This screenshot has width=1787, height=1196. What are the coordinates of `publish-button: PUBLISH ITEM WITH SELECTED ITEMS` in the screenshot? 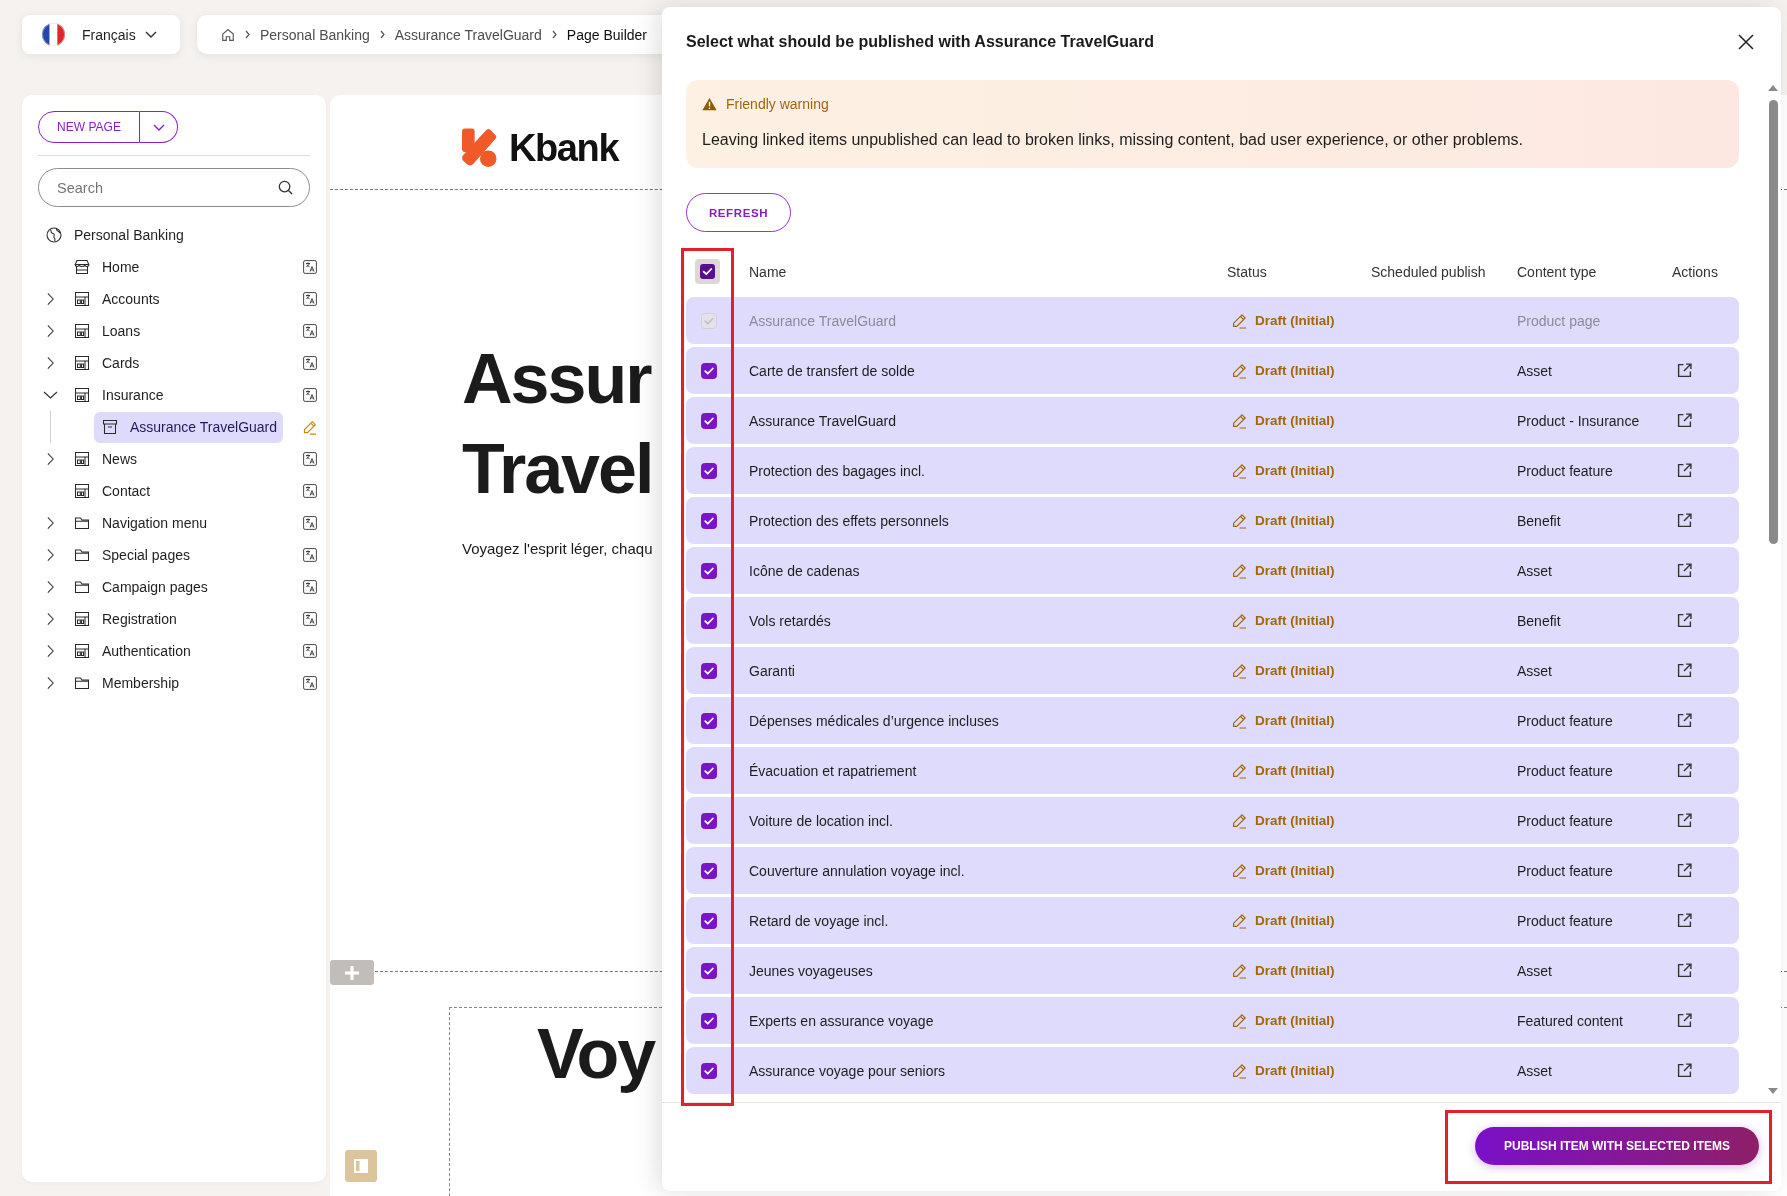 It's located at (1617, 1146).